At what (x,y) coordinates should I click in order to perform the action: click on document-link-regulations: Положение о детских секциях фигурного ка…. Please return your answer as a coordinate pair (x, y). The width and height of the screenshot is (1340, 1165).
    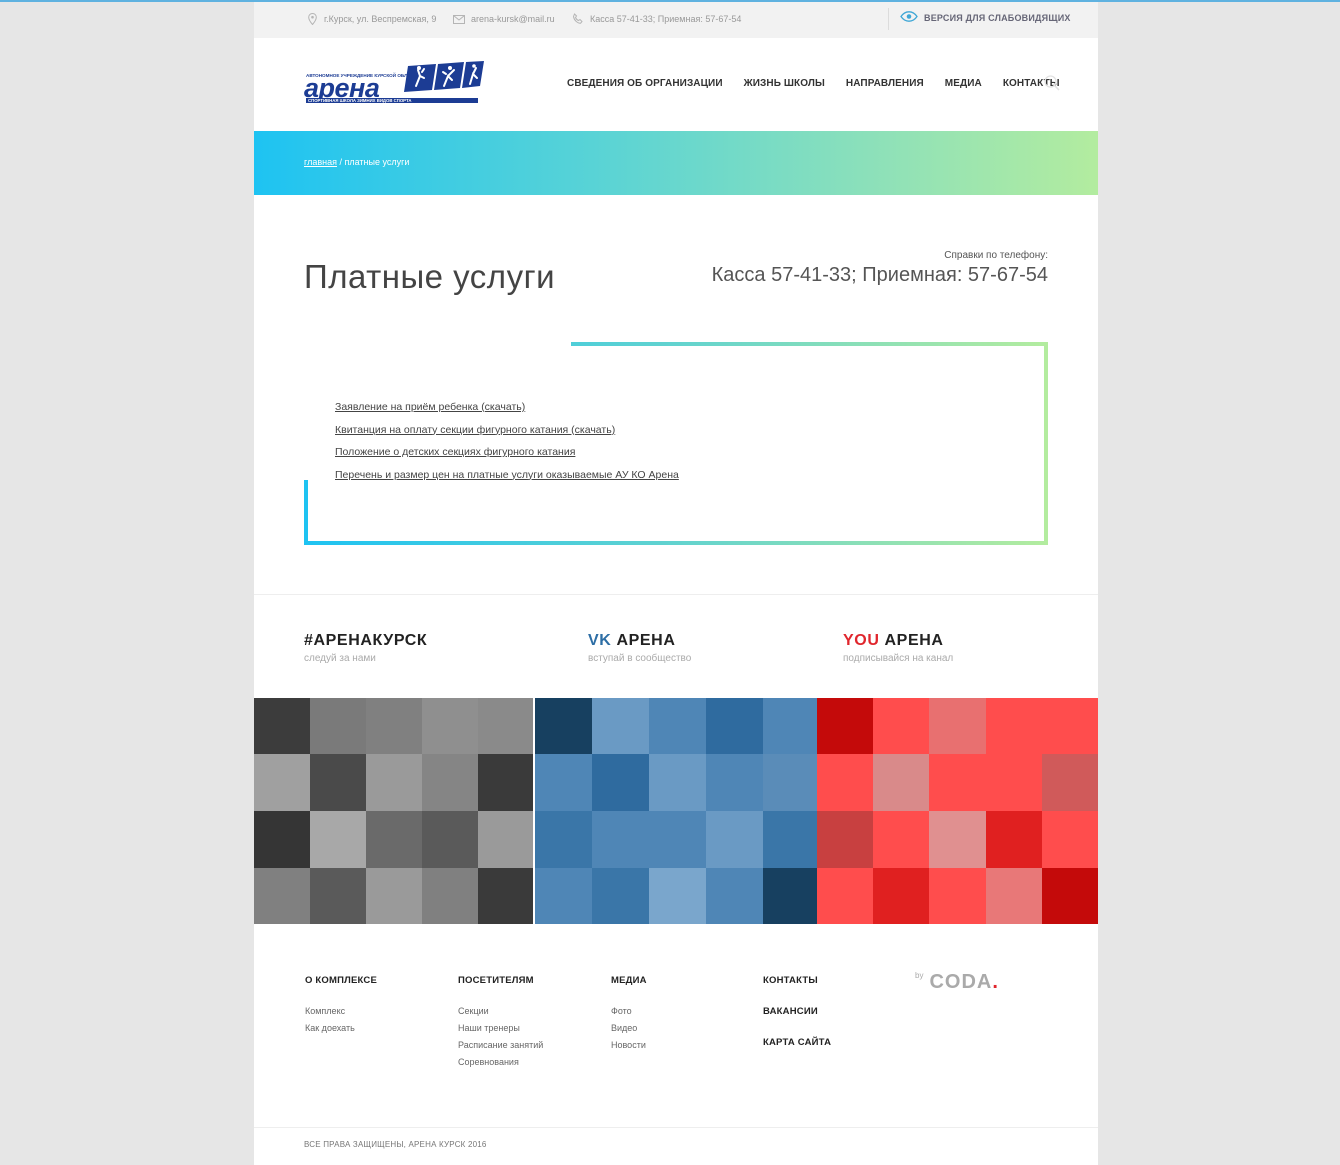
    Looking at the image, I should click on (507, 452).